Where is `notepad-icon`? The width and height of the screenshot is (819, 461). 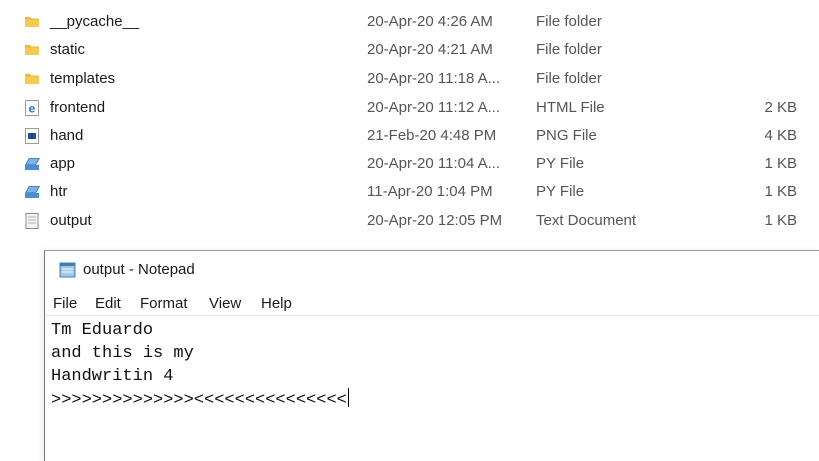
notepad-icon is located at coordinates (67, 270).